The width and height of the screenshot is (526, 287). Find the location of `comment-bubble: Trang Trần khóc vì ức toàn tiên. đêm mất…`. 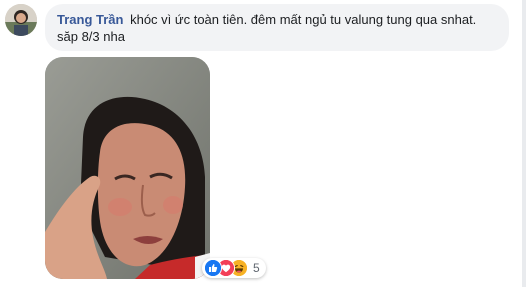

comment-bubble: Trang Trần khóc vì ức toàn tiên. đêm mất… is located at coordinates (277, 27).